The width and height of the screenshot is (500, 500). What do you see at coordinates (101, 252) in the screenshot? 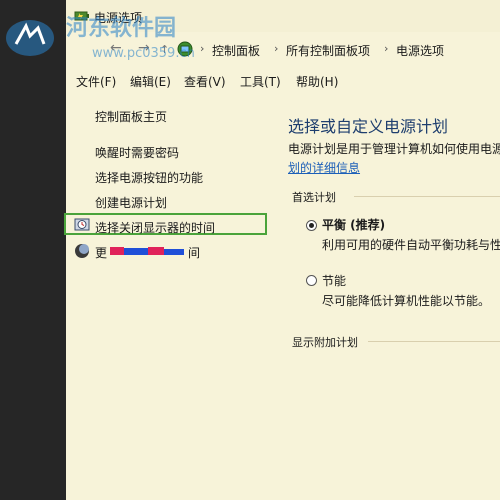
I see `sidebar-sleep-time-prefix: 更` at bounding box center [101, 252].